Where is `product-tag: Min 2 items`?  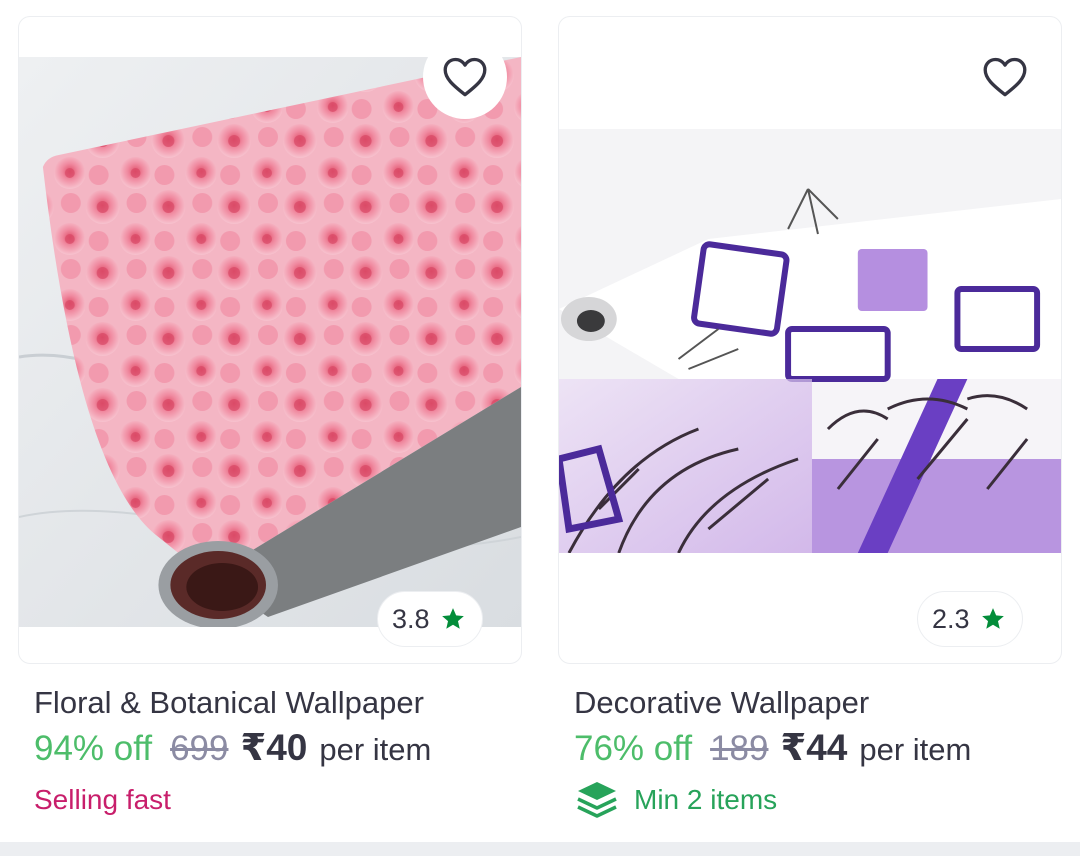
product-tag: Min 2 items is located at coordinates (827, 800).